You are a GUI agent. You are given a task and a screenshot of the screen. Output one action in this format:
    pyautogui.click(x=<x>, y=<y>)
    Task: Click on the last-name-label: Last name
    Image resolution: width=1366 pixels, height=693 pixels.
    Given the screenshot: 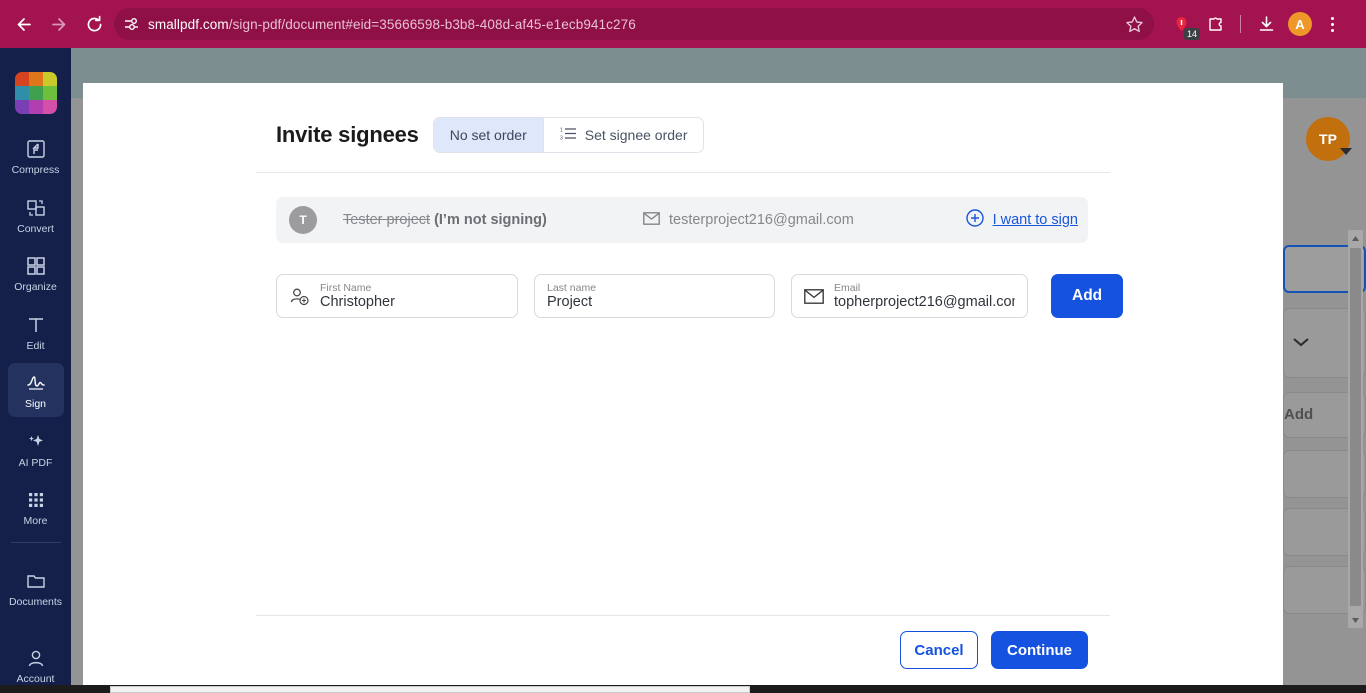 What is the action you would take?
    pyautogui.click(x=572, y=288)
    